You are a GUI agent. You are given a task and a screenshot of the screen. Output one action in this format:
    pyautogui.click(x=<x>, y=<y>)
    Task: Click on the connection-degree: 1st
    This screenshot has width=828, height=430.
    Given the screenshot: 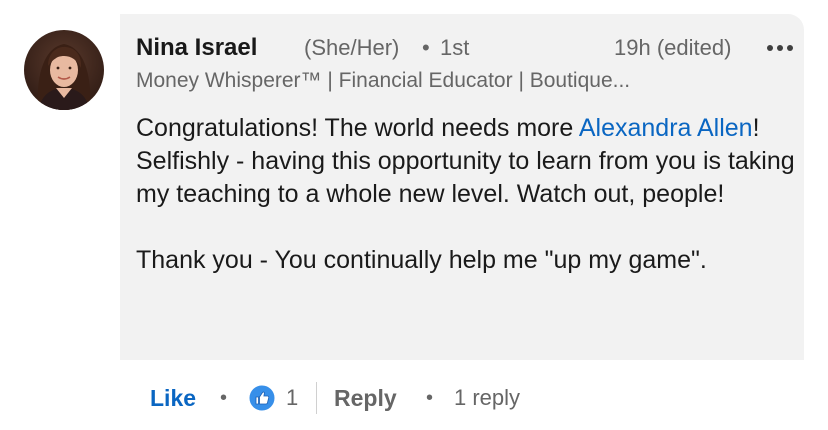 What is the action you would take?
    pyautogui.click(x=455, y=47)
    